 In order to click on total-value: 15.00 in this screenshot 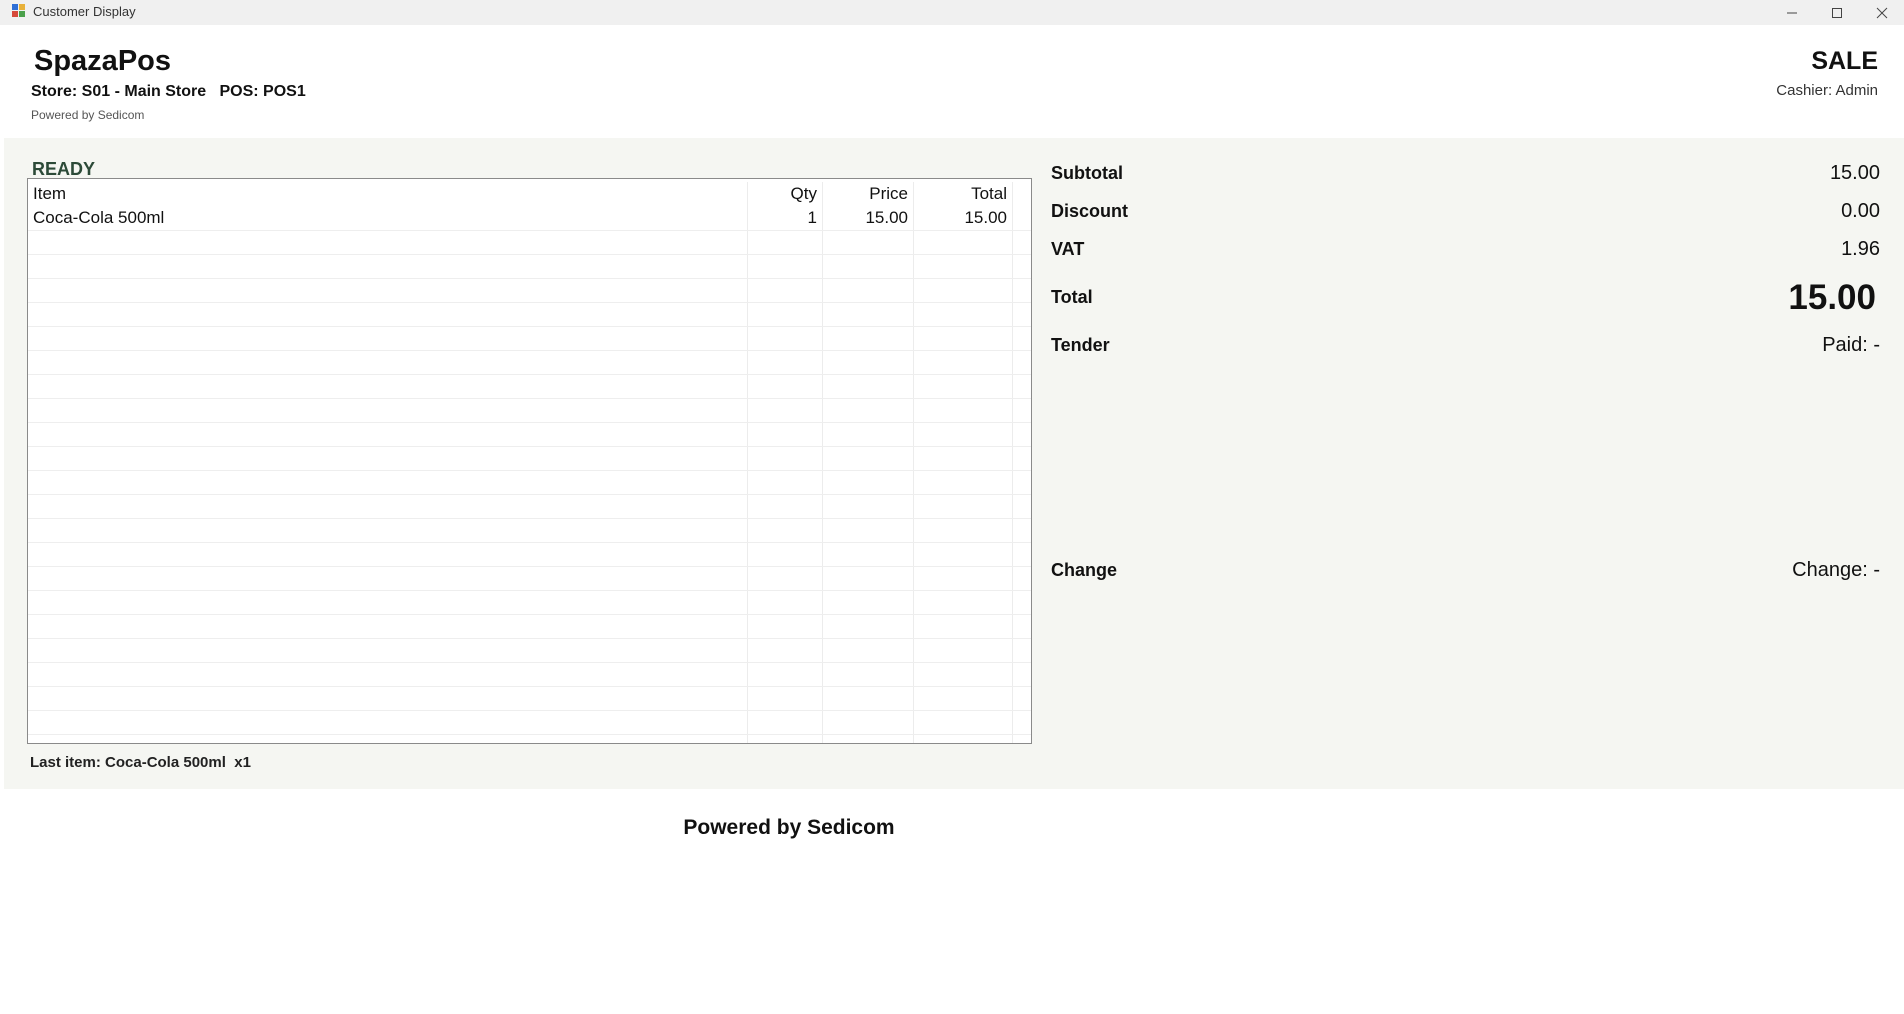, I will do `click(1832, 297)`.